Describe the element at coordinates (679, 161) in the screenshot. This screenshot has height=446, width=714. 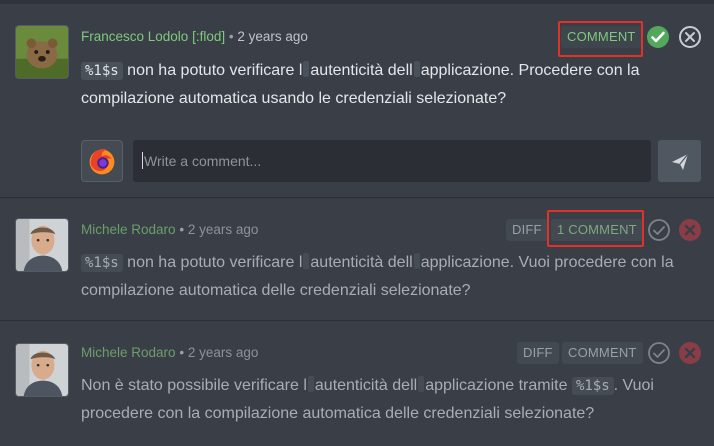
I see `send-button` at that location.